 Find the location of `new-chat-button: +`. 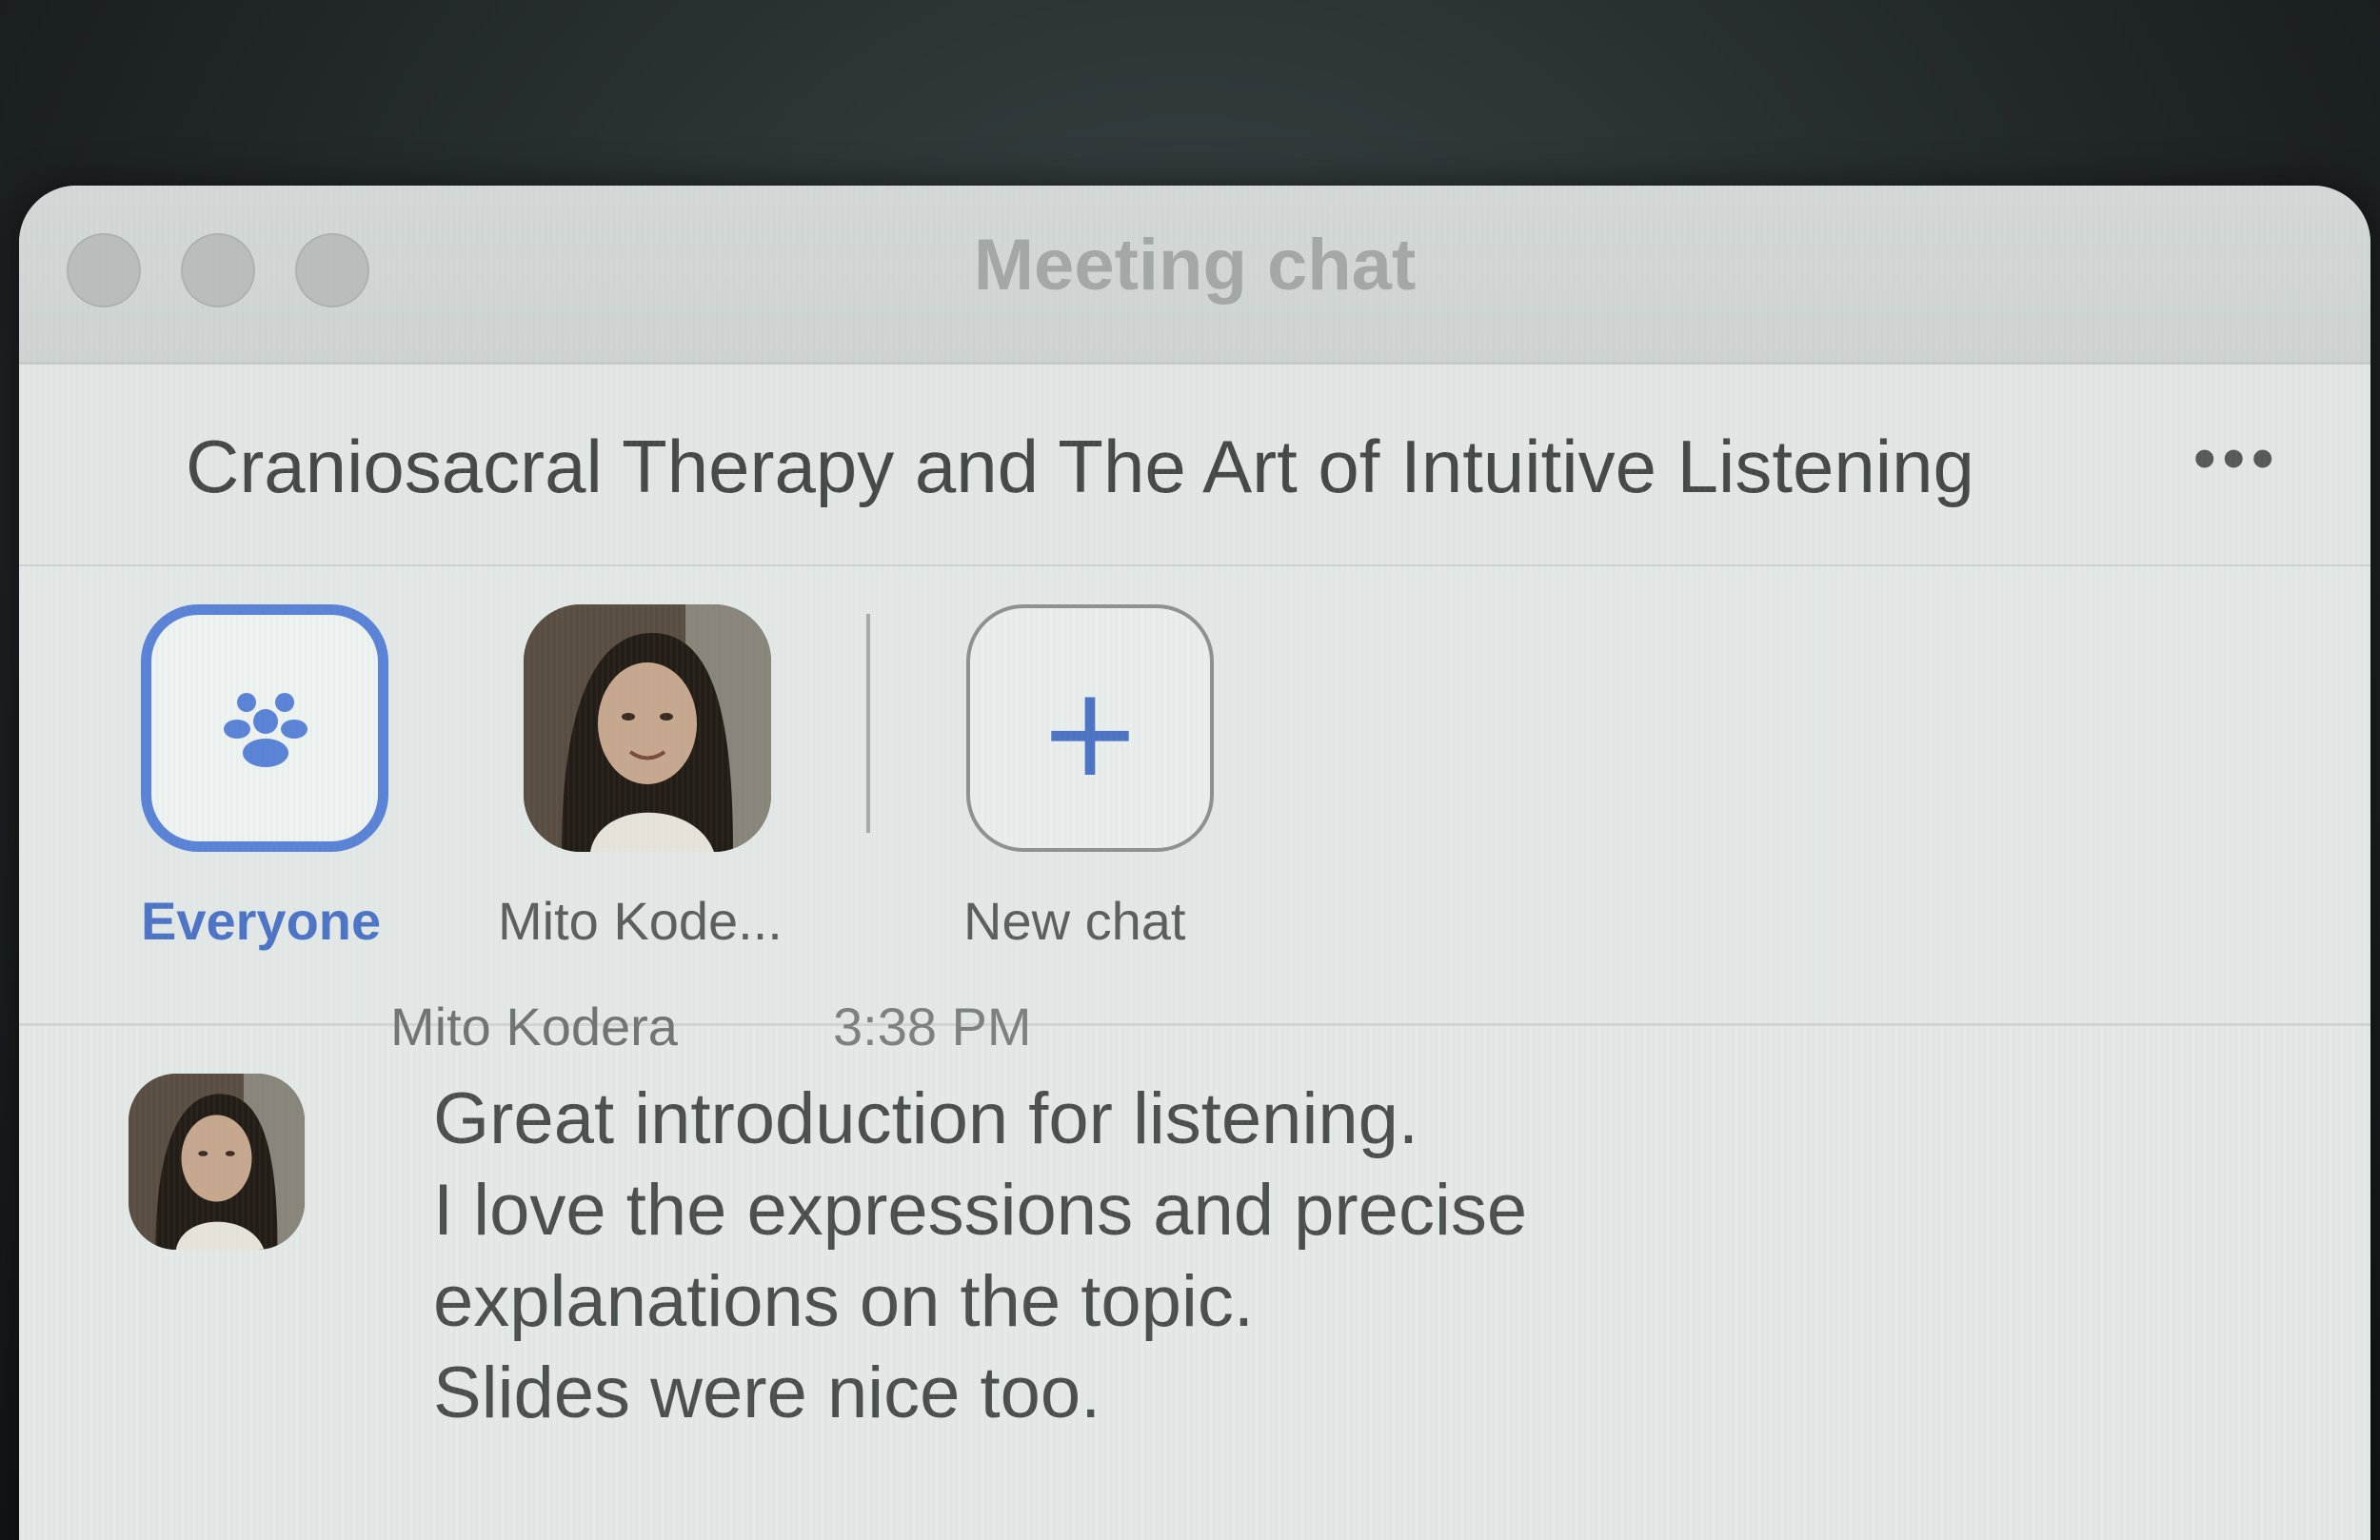

new-chat-button: + is located at coordinates (1090, 728).